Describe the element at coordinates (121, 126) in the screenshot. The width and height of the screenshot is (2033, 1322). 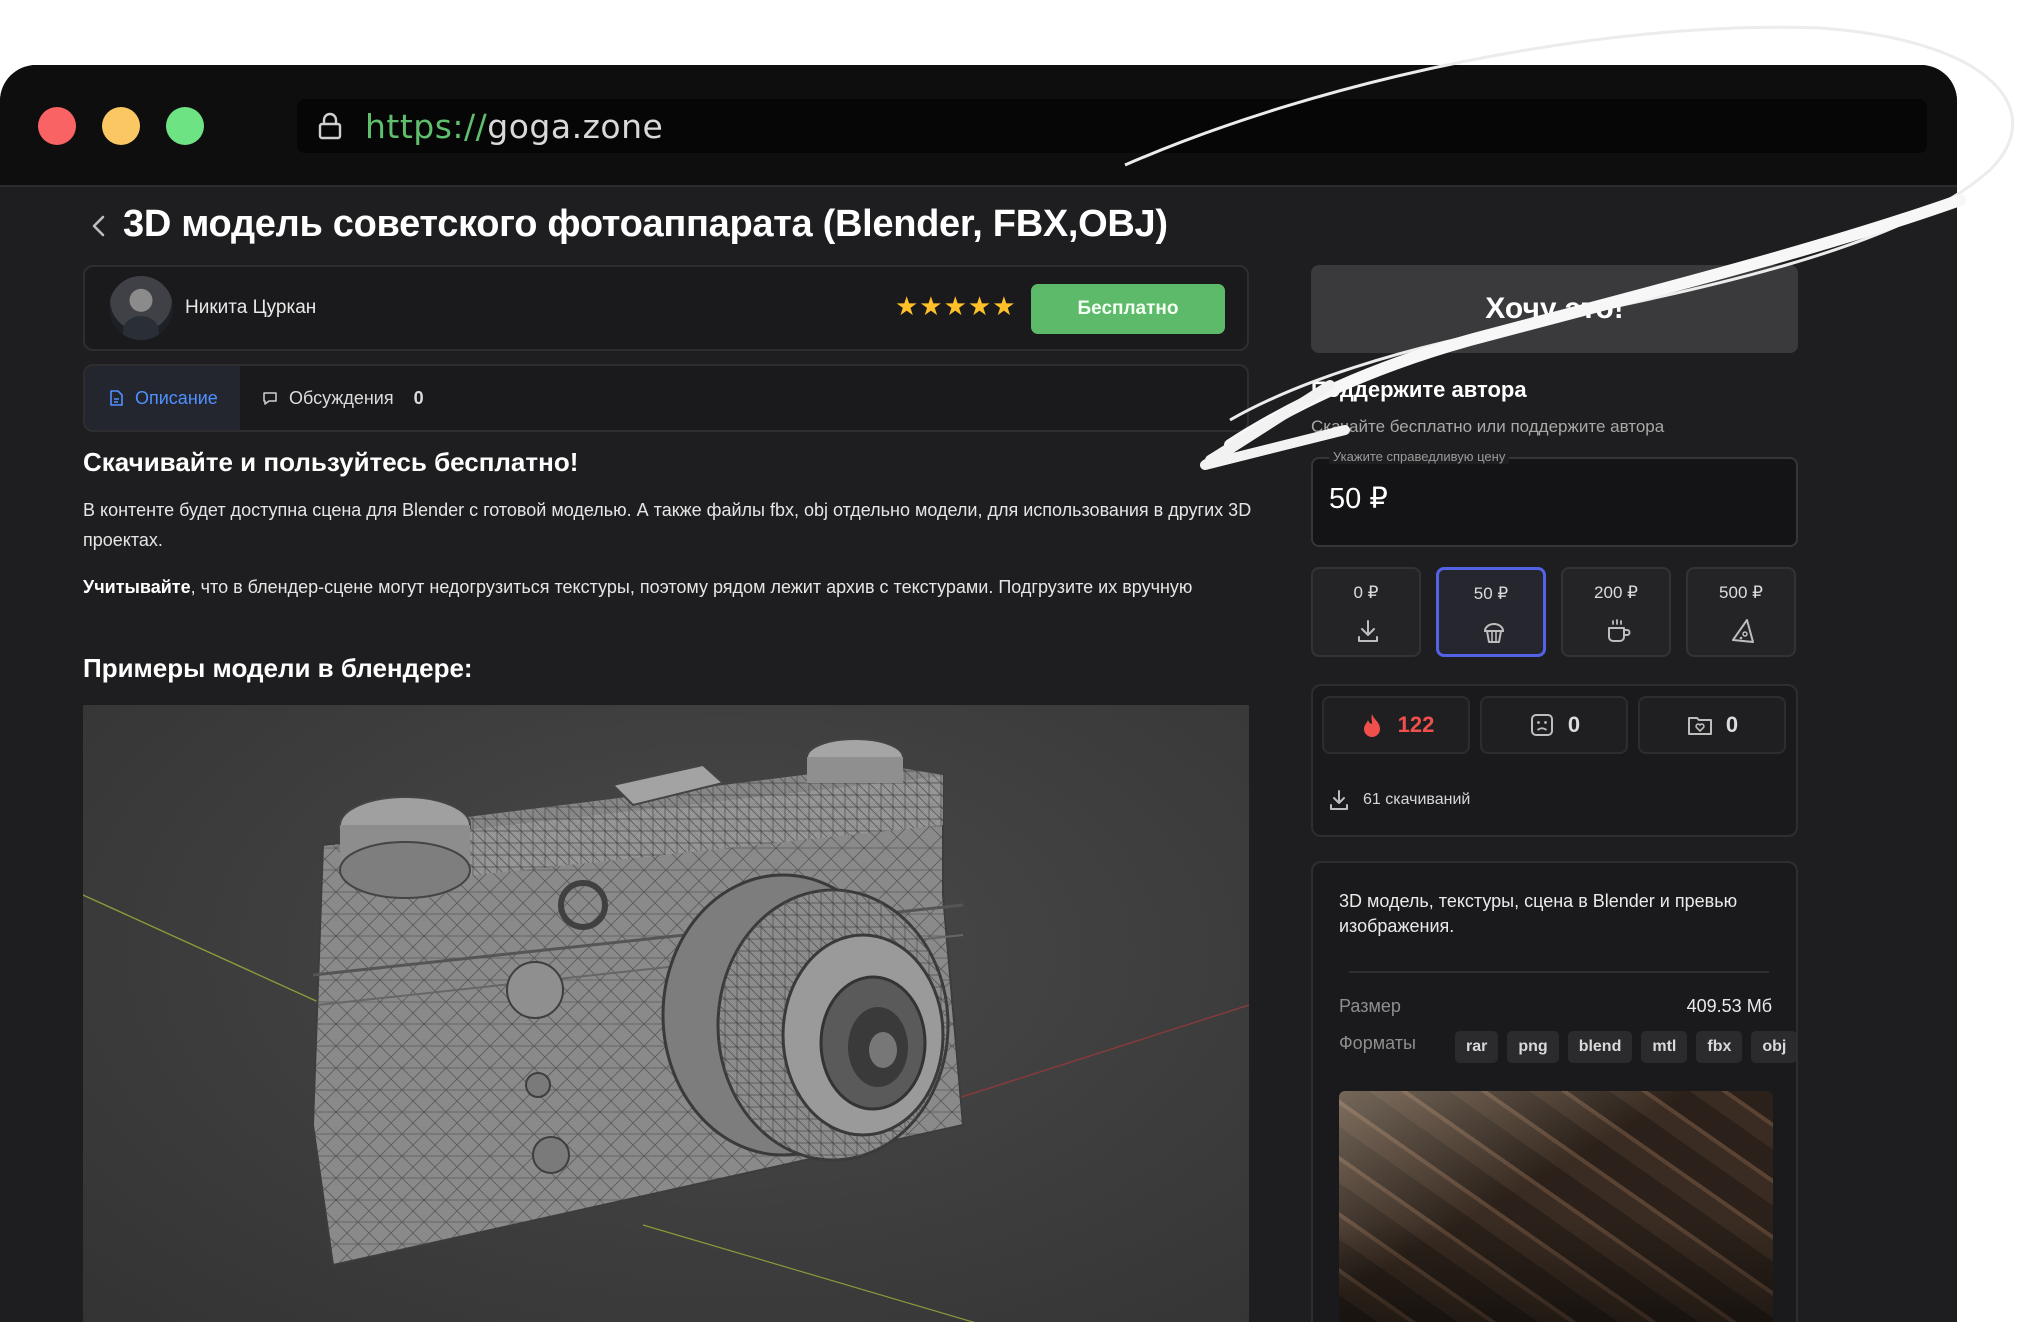
I see `minimize-window-button` at that location.